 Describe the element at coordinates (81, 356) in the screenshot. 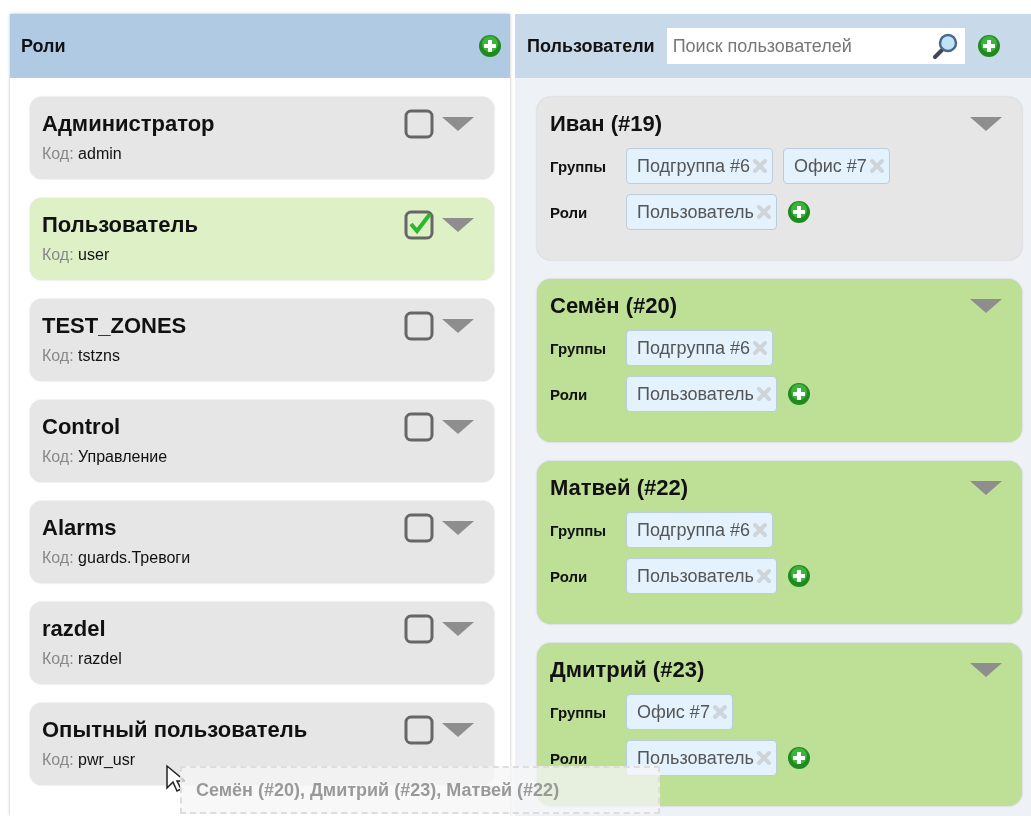

I see `role-code: Код: tstzns` at that location.